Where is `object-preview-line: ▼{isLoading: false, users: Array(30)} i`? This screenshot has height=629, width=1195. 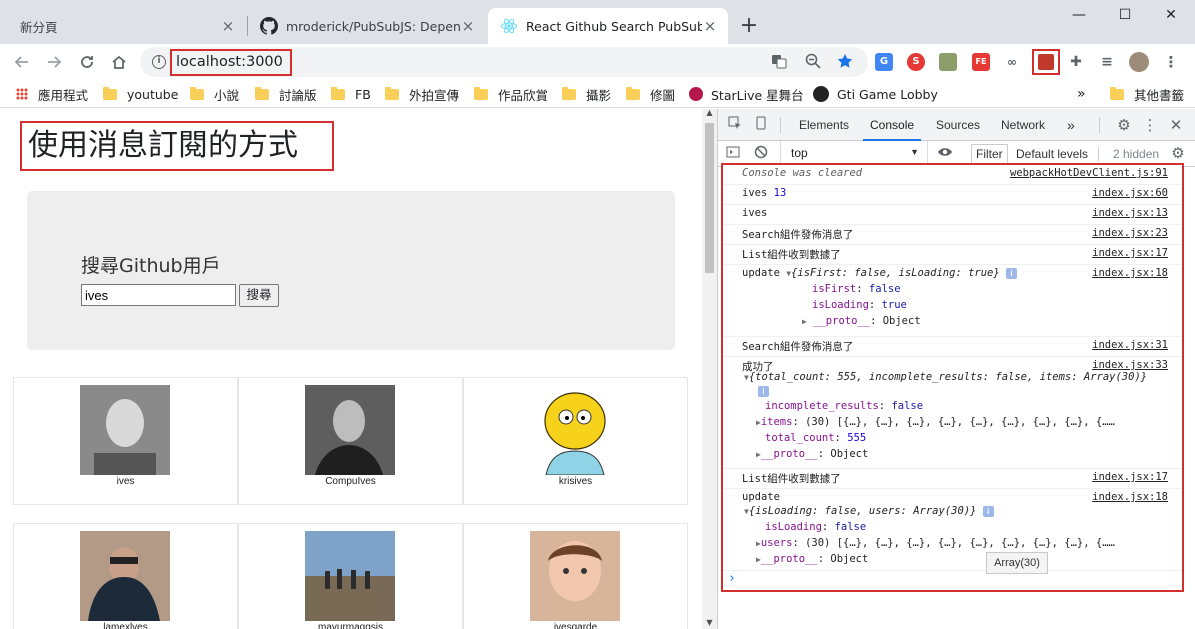 object-preview-line: ▼{isLoading: false, users: Array(30)} i is located at coordinates (869, 511).